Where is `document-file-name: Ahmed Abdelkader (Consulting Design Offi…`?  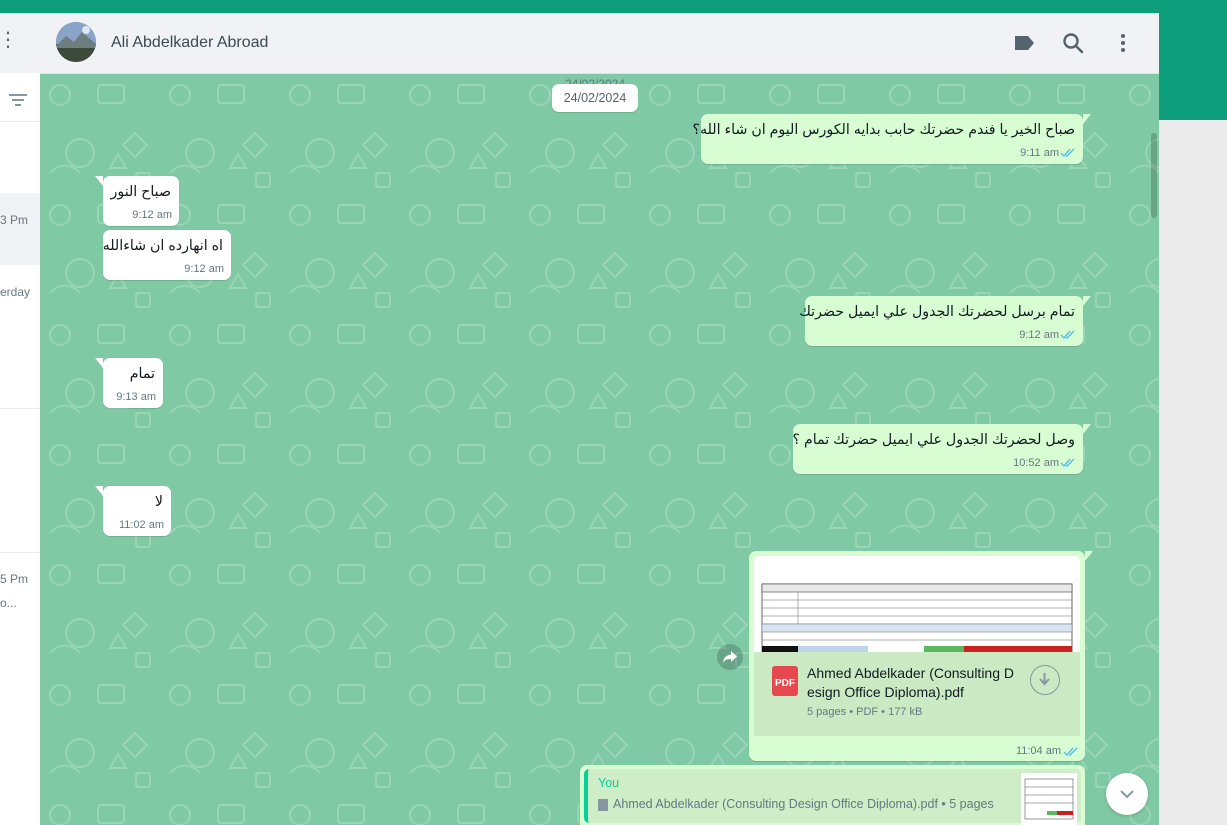
document-file-name: Ahmed Abdelkader (Consulting Design Offi… is located at coordinates (911, 682).